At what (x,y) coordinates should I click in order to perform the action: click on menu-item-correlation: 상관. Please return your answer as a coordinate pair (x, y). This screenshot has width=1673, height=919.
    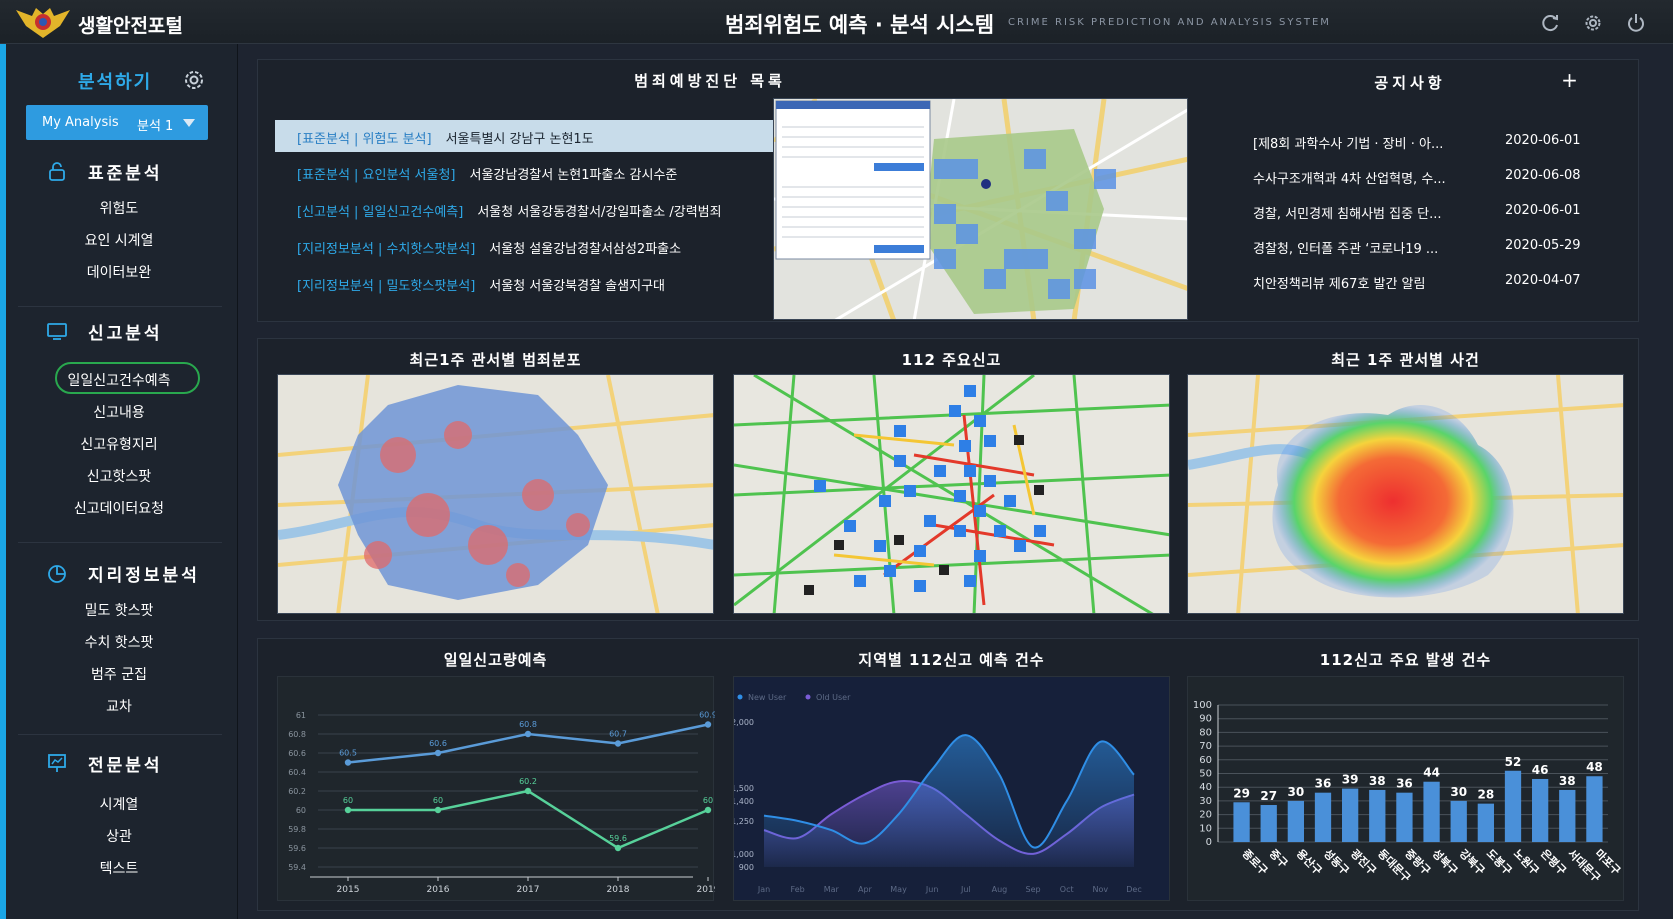
    Looking at the image, I should click on (119, 836).